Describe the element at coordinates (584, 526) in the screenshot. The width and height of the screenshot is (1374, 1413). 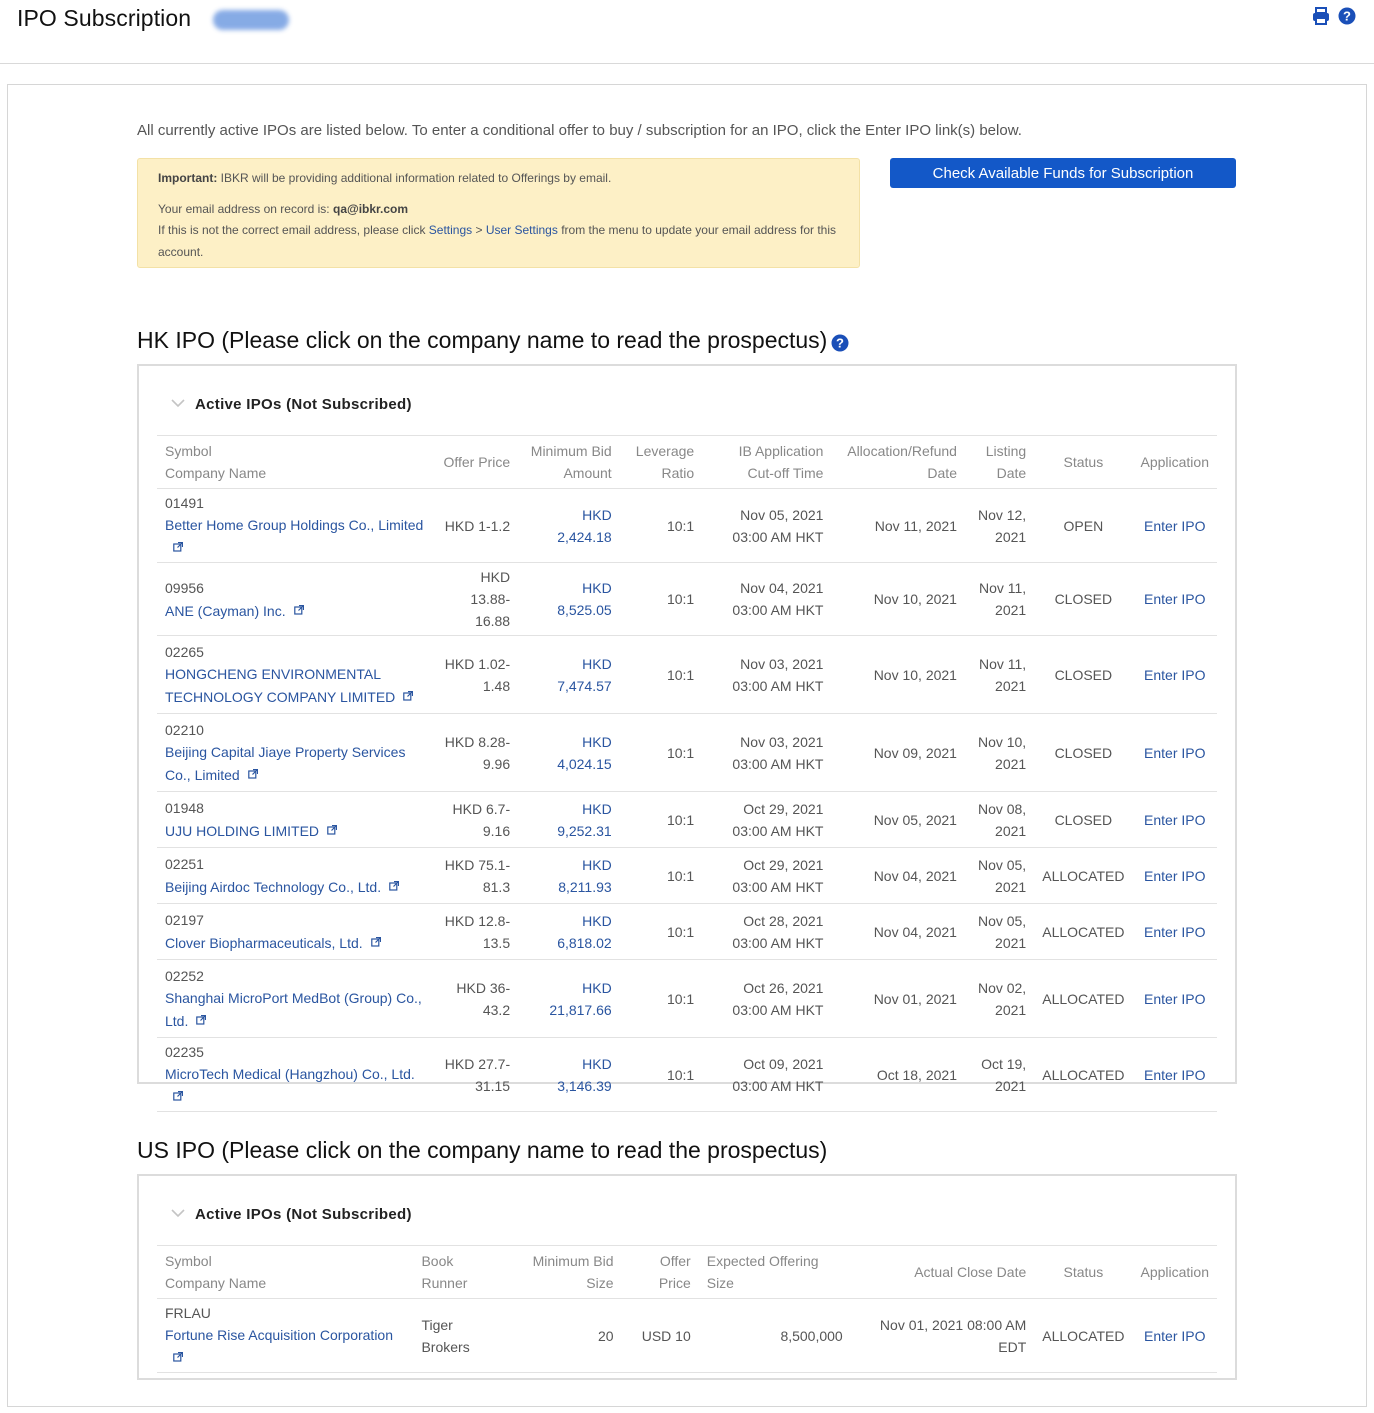
I see `min-bid-amount-link: HKD 2,424.18` at that location.